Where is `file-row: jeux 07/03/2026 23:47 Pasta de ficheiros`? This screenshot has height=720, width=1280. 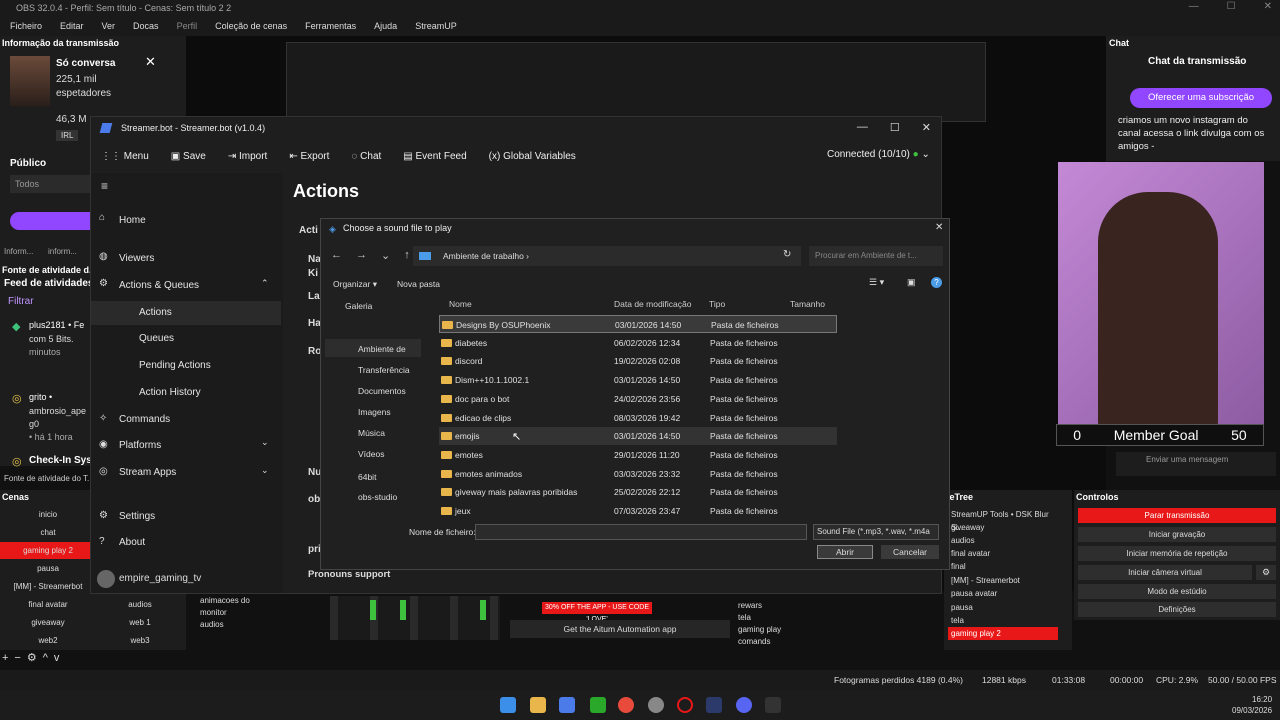 file-row: jeux 07/03/2026 23:47 Pasta de ficheiros is located at coordinates (638, 511).